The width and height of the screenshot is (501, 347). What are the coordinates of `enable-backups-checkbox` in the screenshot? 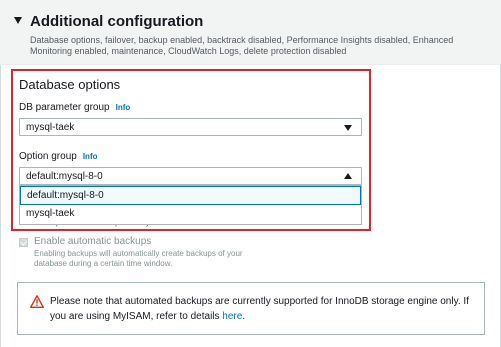 It's located at (23, 242).